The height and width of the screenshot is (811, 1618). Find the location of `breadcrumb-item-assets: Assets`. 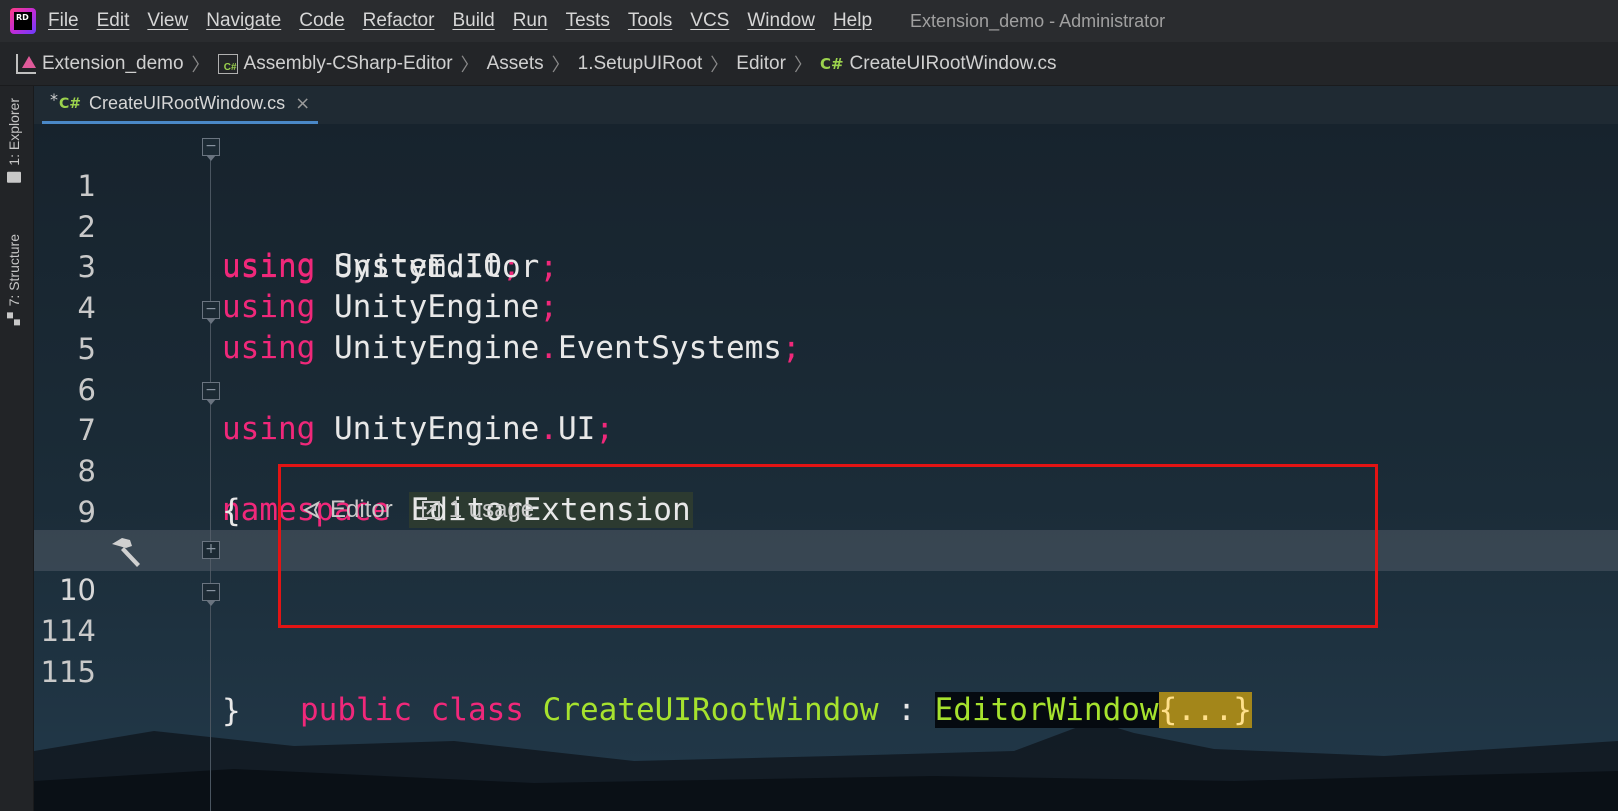

breadcrumb-item-assets: Assets is located at coordinates (515, 64).